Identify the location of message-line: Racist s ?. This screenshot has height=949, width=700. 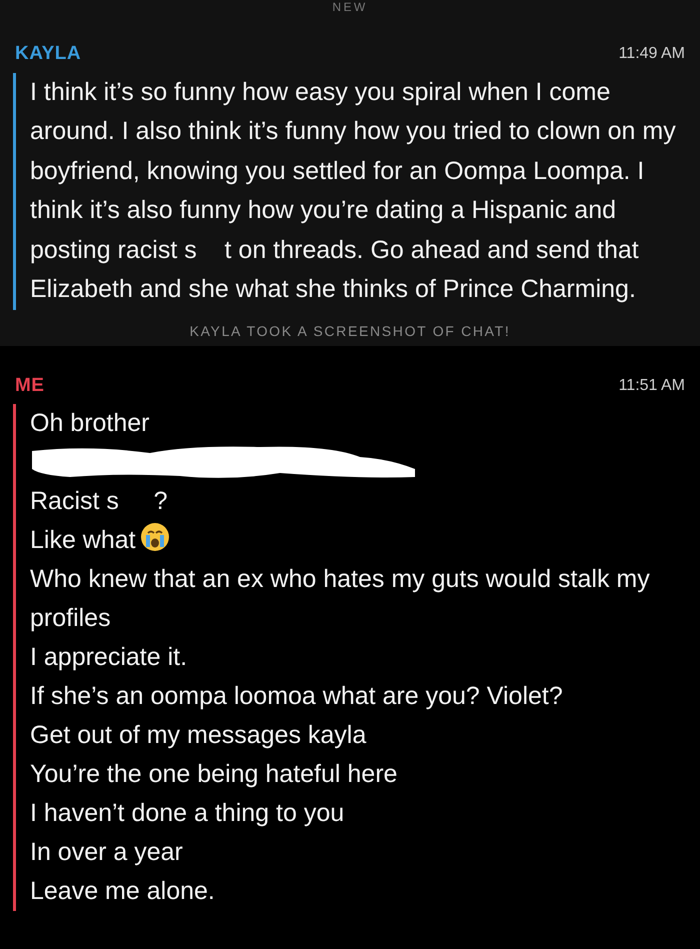
(99, 501).